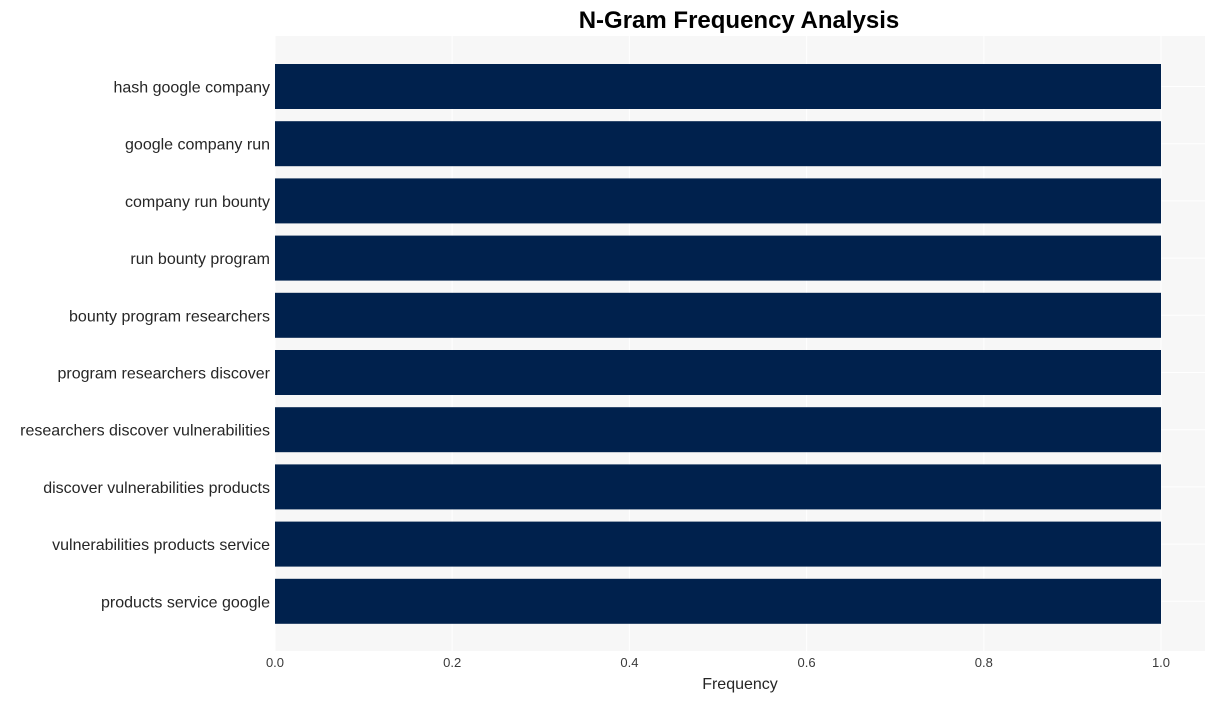 This screenshot has width=1214, height=701. Describe the element at coordinates (718, 662) in the screenshot. I see `x-axis-ticks: 0.0 0.2 0.4 0.6 0.8 1.0` at that location.